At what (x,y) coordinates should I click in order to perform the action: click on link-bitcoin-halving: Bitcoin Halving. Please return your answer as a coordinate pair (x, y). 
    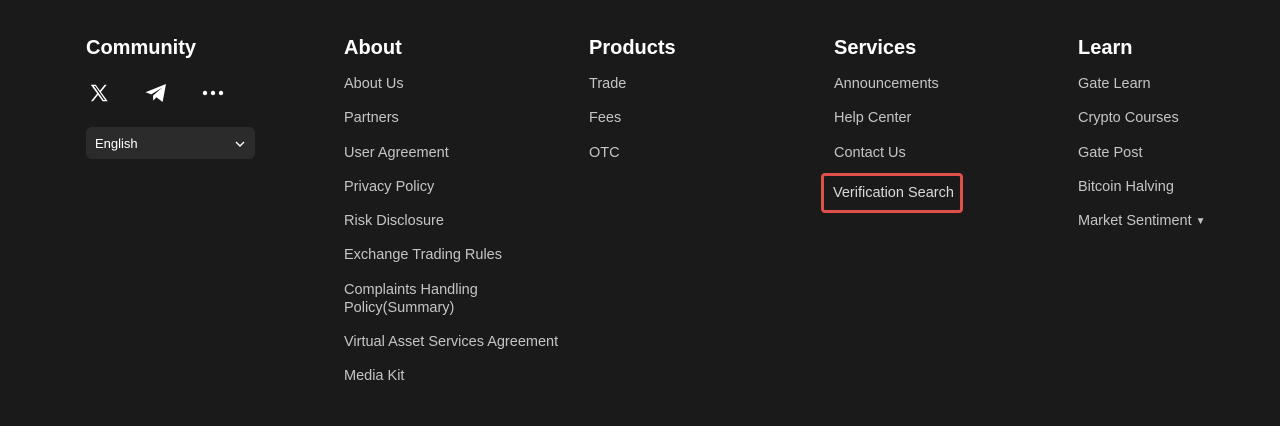
    Looking at the image, I should click on (1173, 187).